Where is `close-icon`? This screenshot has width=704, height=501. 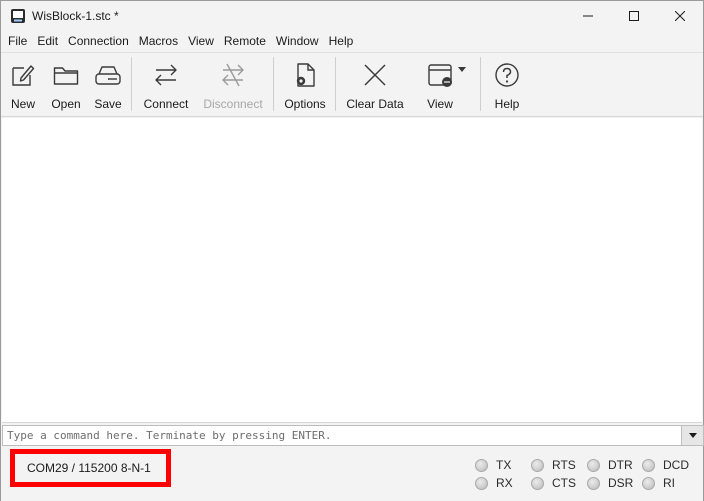
close-icon is located at coordinates (680, 16).